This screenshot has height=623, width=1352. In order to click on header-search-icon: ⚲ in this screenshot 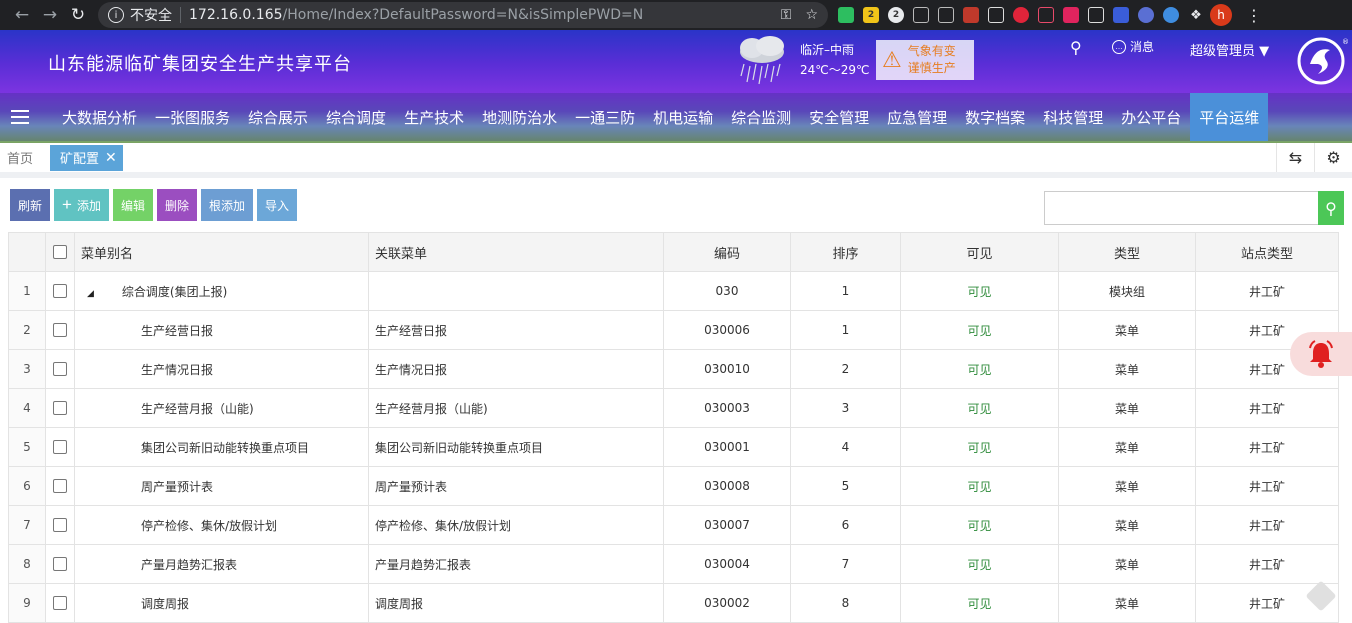, I will do `click(1076, 47)`.